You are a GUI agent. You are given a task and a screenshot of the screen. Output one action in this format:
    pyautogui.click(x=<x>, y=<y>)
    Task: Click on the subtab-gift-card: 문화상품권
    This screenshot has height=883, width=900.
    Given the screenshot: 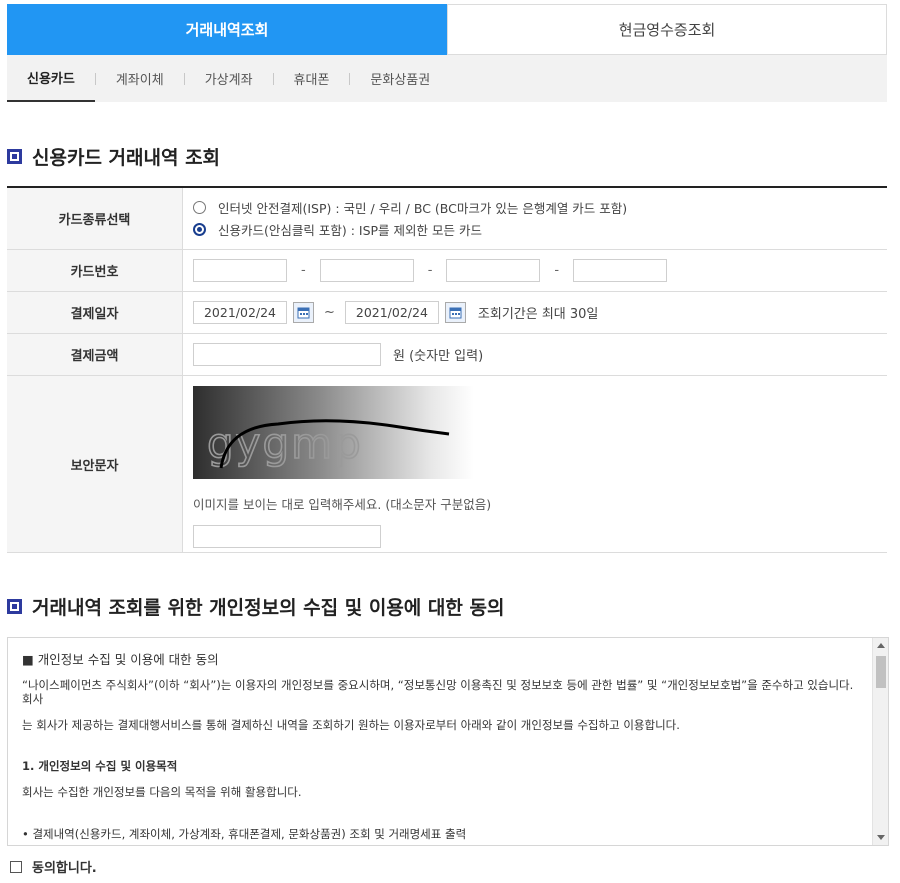 What is the action you would take?
    pyautogui.click(x=400, y=78)
    